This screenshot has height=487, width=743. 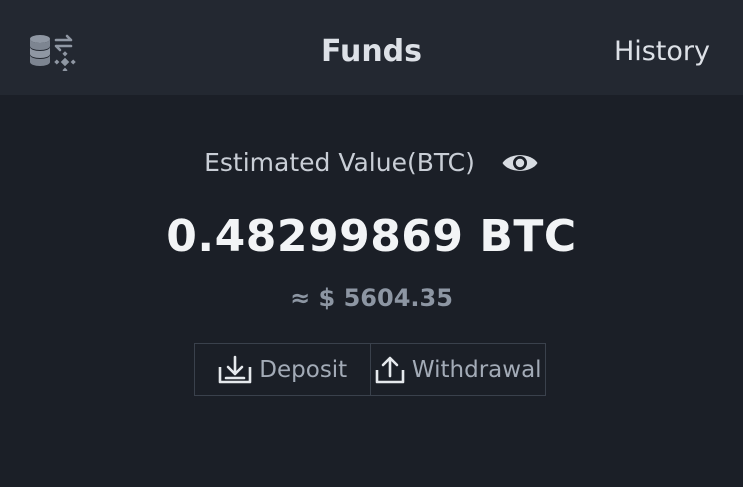 I want to click on withdrawal-button: Withdrawal, so click(x=457, y=369).